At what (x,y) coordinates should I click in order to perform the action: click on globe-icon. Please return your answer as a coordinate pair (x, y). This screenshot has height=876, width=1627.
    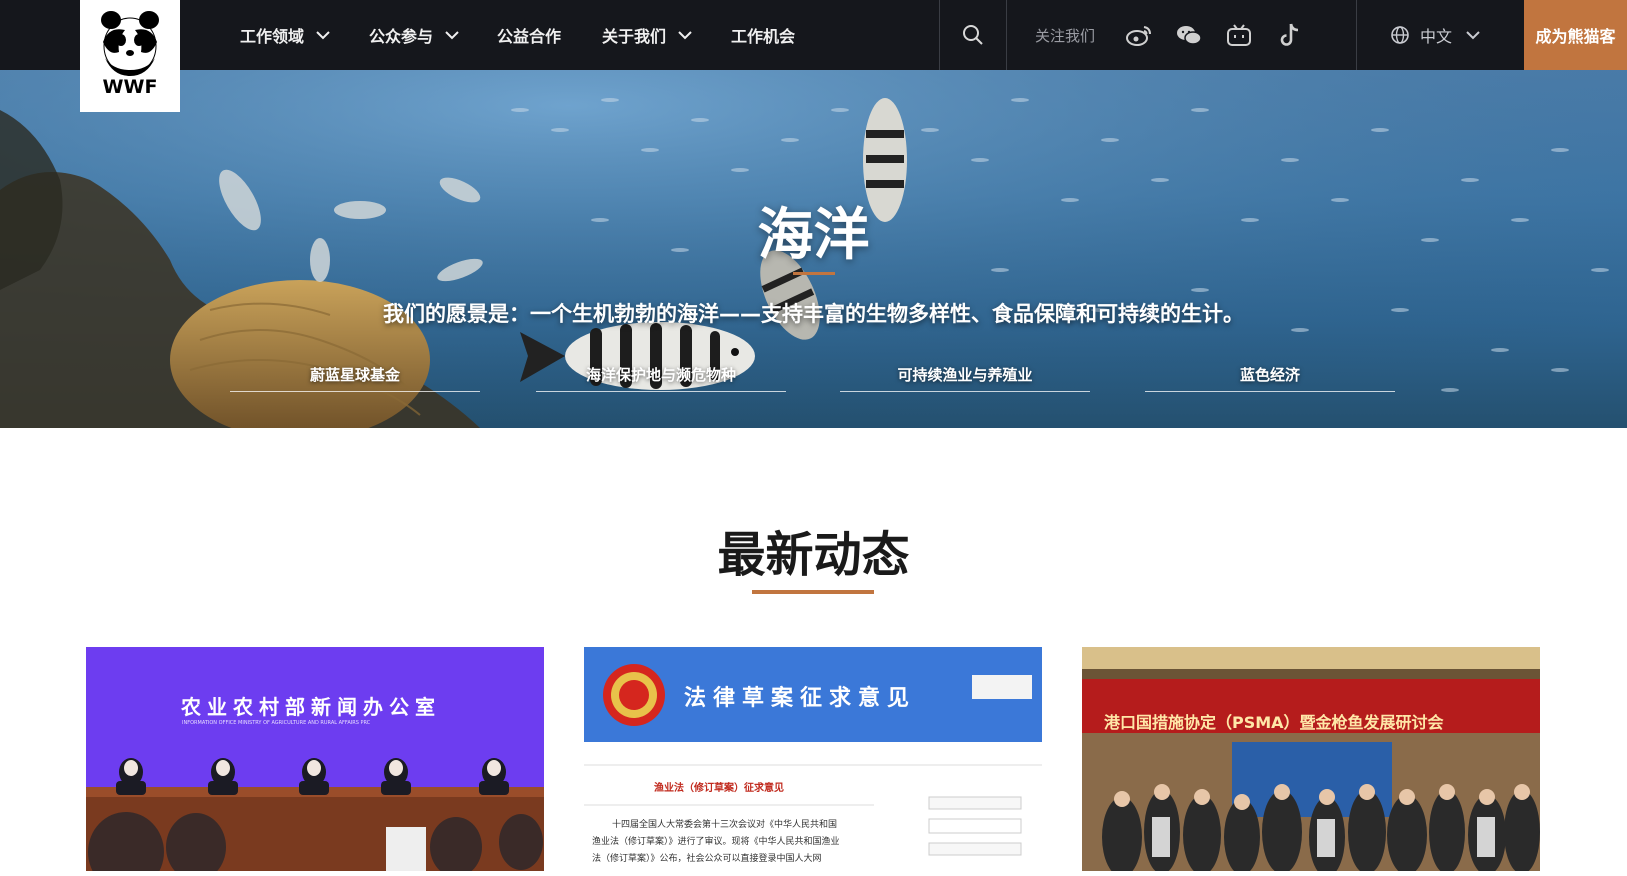
    Looking at the image, I should click on (1400, 35).